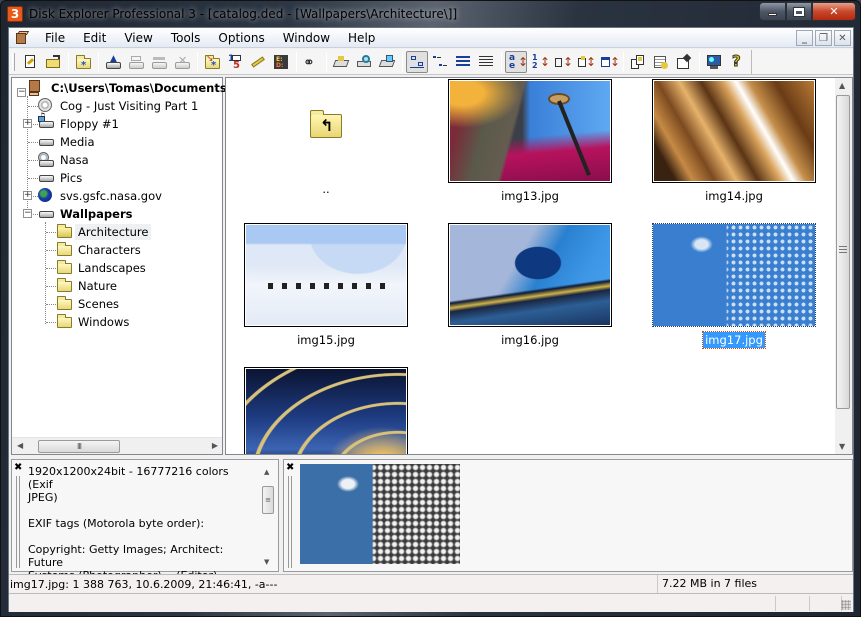 The height and width of the screenshot is (617, 861). I want to click on copy-button, so click(638, 62).